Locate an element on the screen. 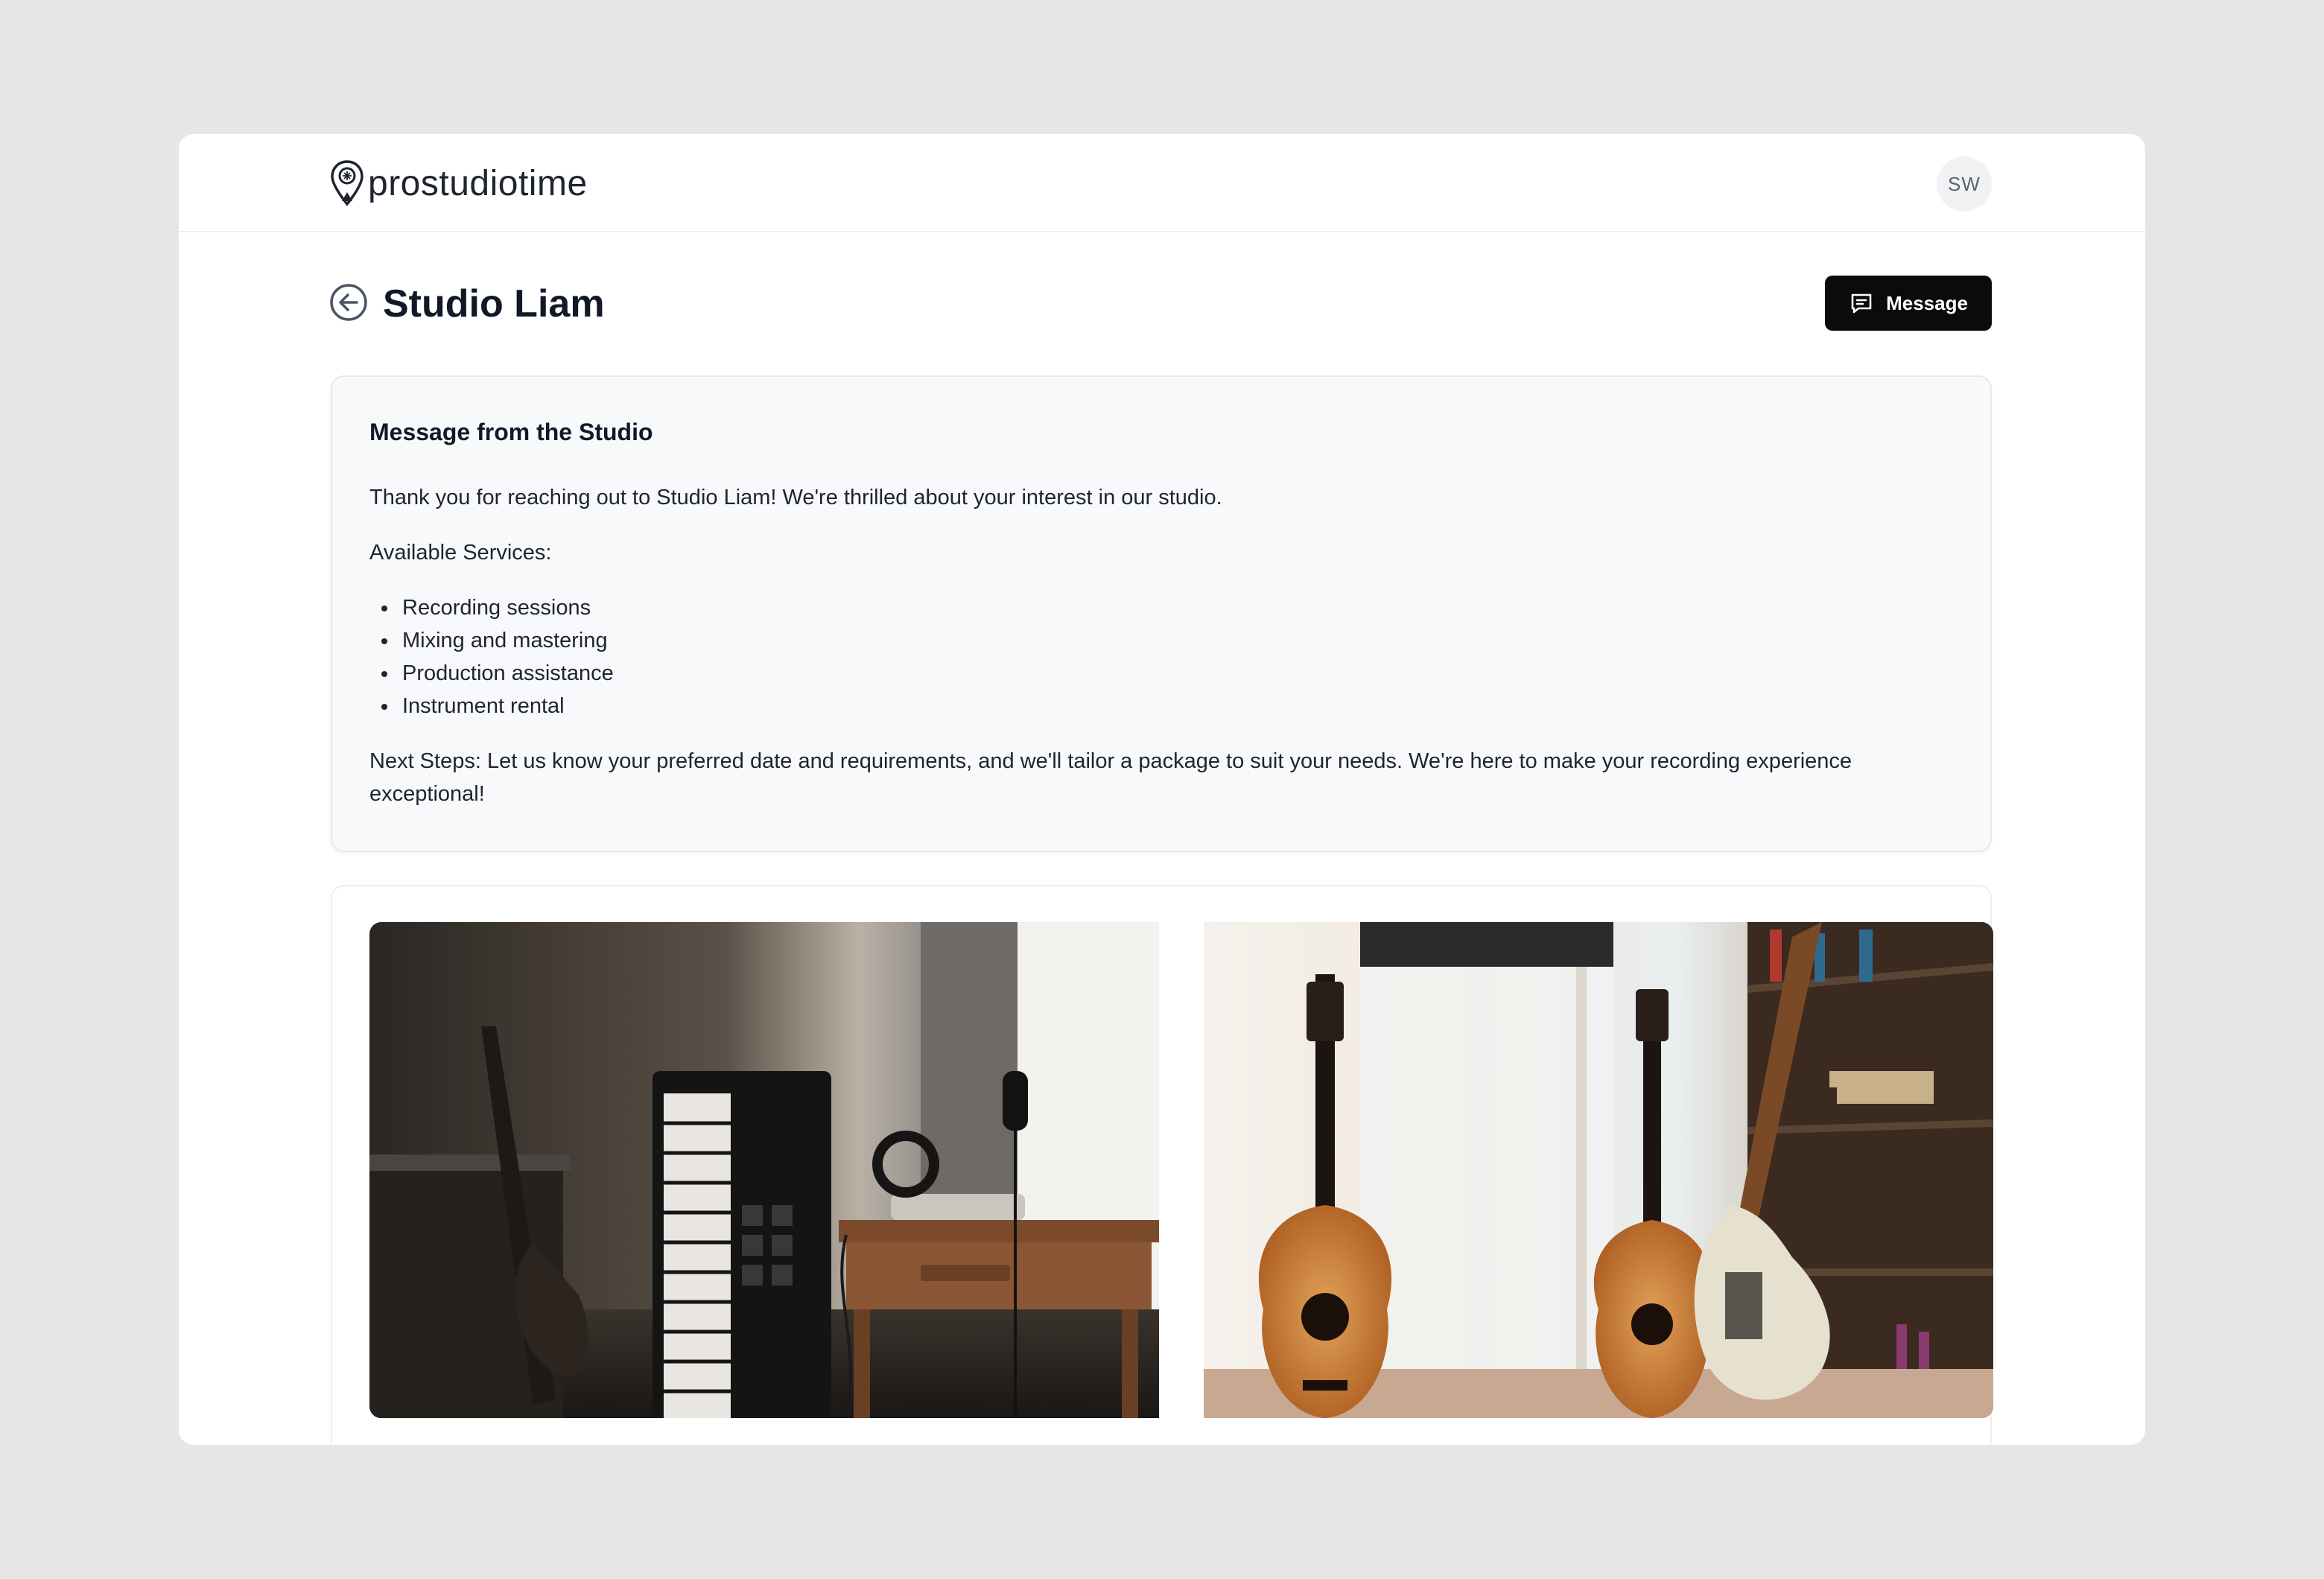  list-item: Recording sessions is located at coordinates (1167, 607).